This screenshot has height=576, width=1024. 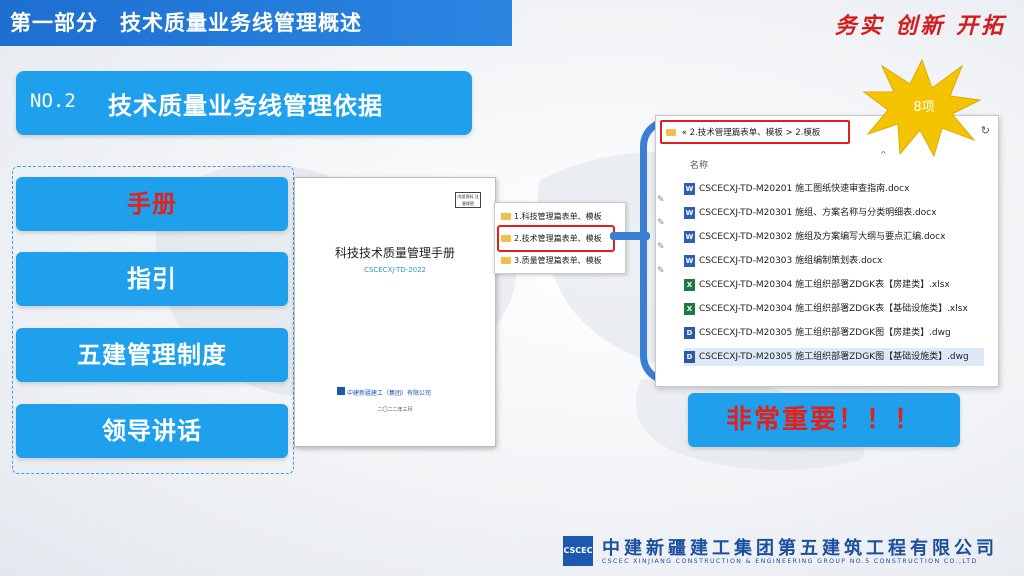 What do you see at coordinates (578, 551) in the screenshot?
I see `company-logo-icon: CSCEC` at bounding box center [578, 551].